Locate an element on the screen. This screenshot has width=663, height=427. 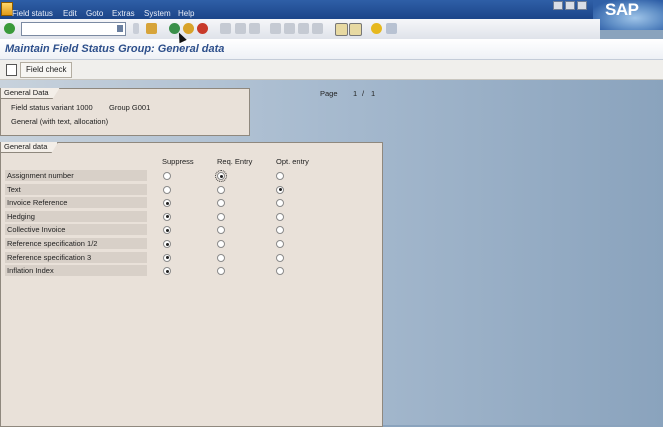
first-page-icon is located at coordinates (275, 28).